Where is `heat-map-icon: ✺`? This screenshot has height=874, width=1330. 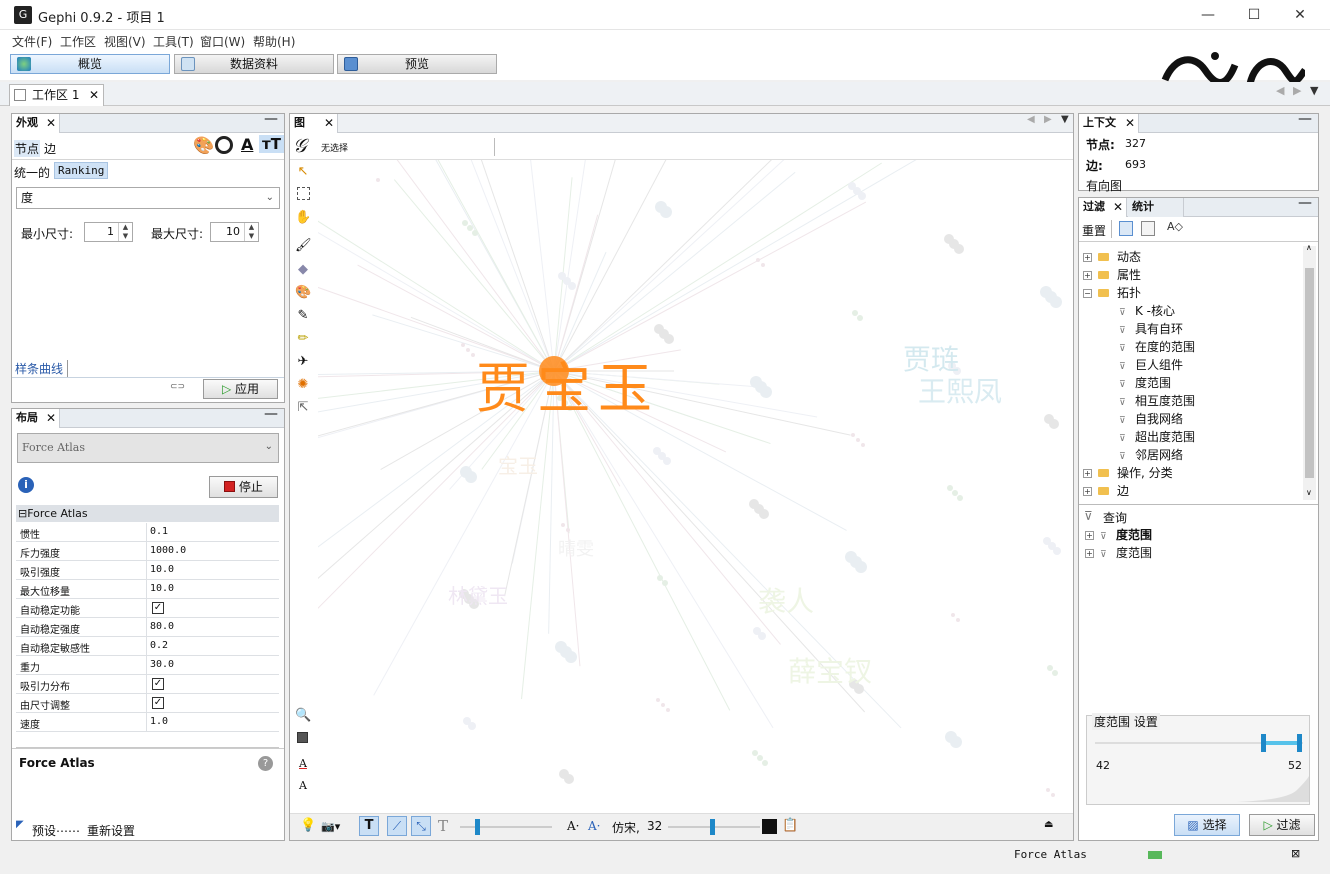 heat-map-icon: ✺ is located at coordinates (303, 385).